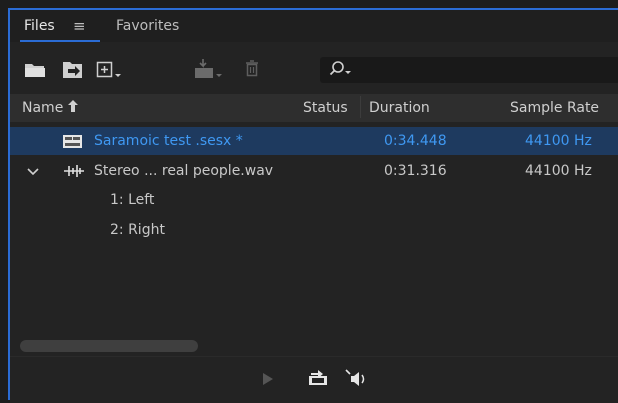 Image resolution: width=618 pixels, height=403 pixels. I want to click on file-duration: 0:34.448, so click(415, 141).